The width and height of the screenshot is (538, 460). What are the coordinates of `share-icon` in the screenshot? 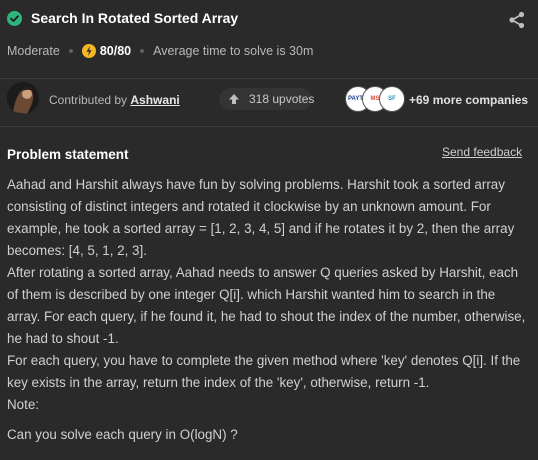 It's located at (517, 20).